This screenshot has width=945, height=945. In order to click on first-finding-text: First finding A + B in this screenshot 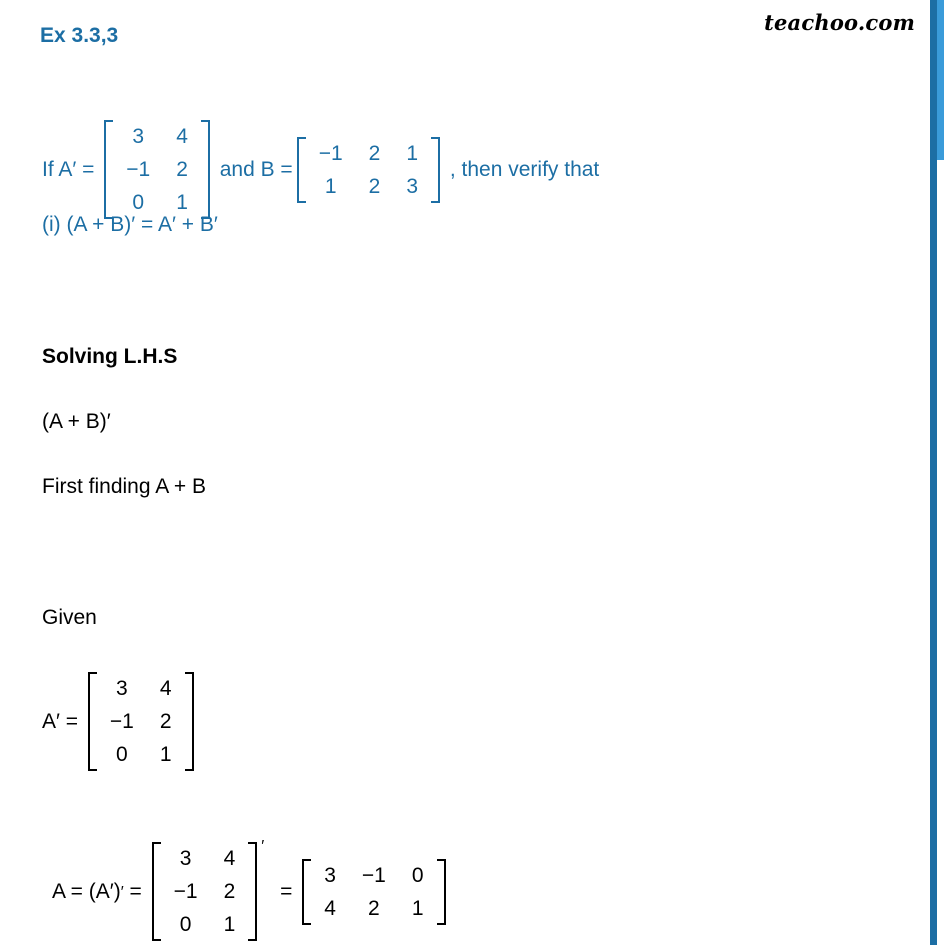, I will do `click(124, 486)`.